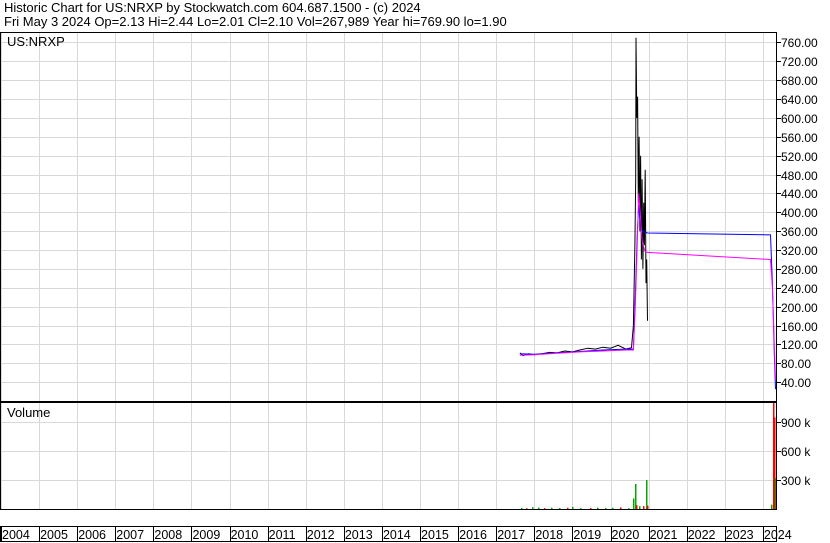 The image size is (830, 543). What do you see at coordinates (282, 535) in the screenshot?
I see `year-label: 2011` at bounding box center [282, 535].